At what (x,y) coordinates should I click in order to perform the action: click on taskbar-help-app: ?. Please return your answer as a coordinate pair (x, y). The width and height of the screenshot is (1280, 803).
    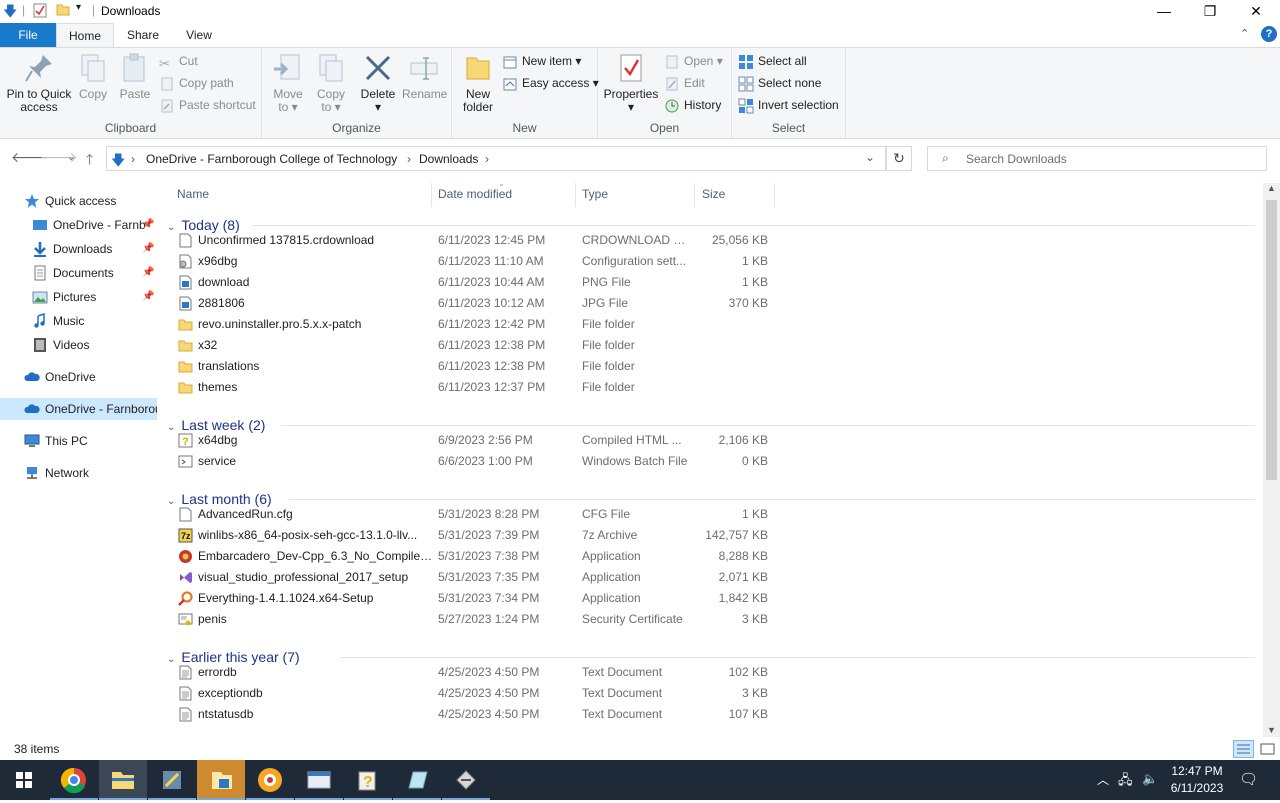
    Looking at the image, I should click on (368, 780).